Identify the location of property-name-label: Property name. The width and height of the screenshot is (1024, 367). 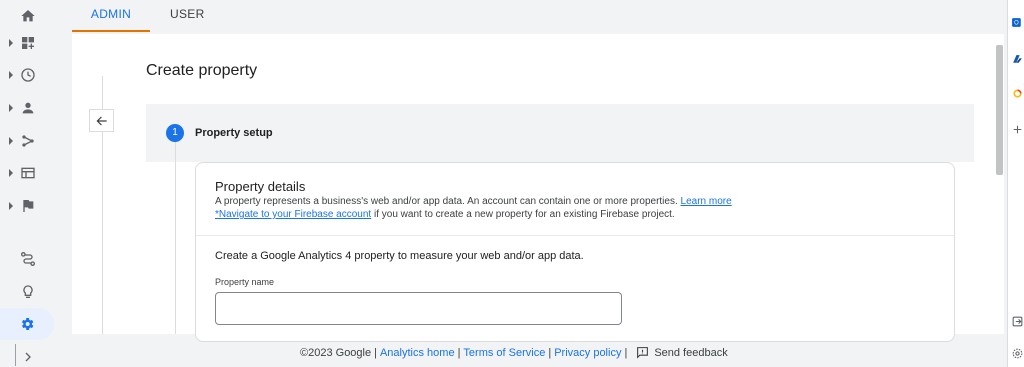
(245, 282).